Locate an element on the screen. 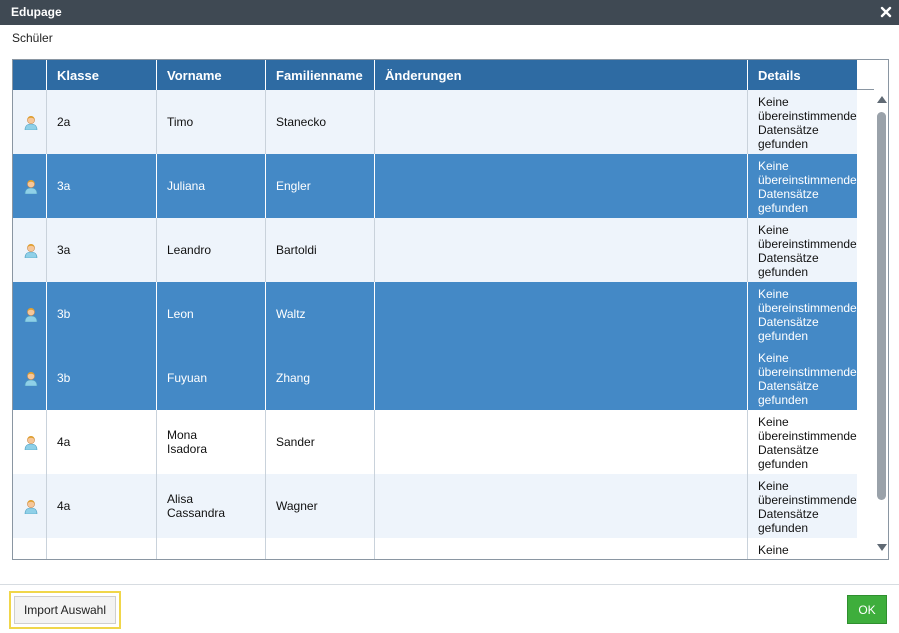 The height and width of the screenshot is (633, 899). table-row: Keine übereinstimmende is located at coordinates (435, 548).